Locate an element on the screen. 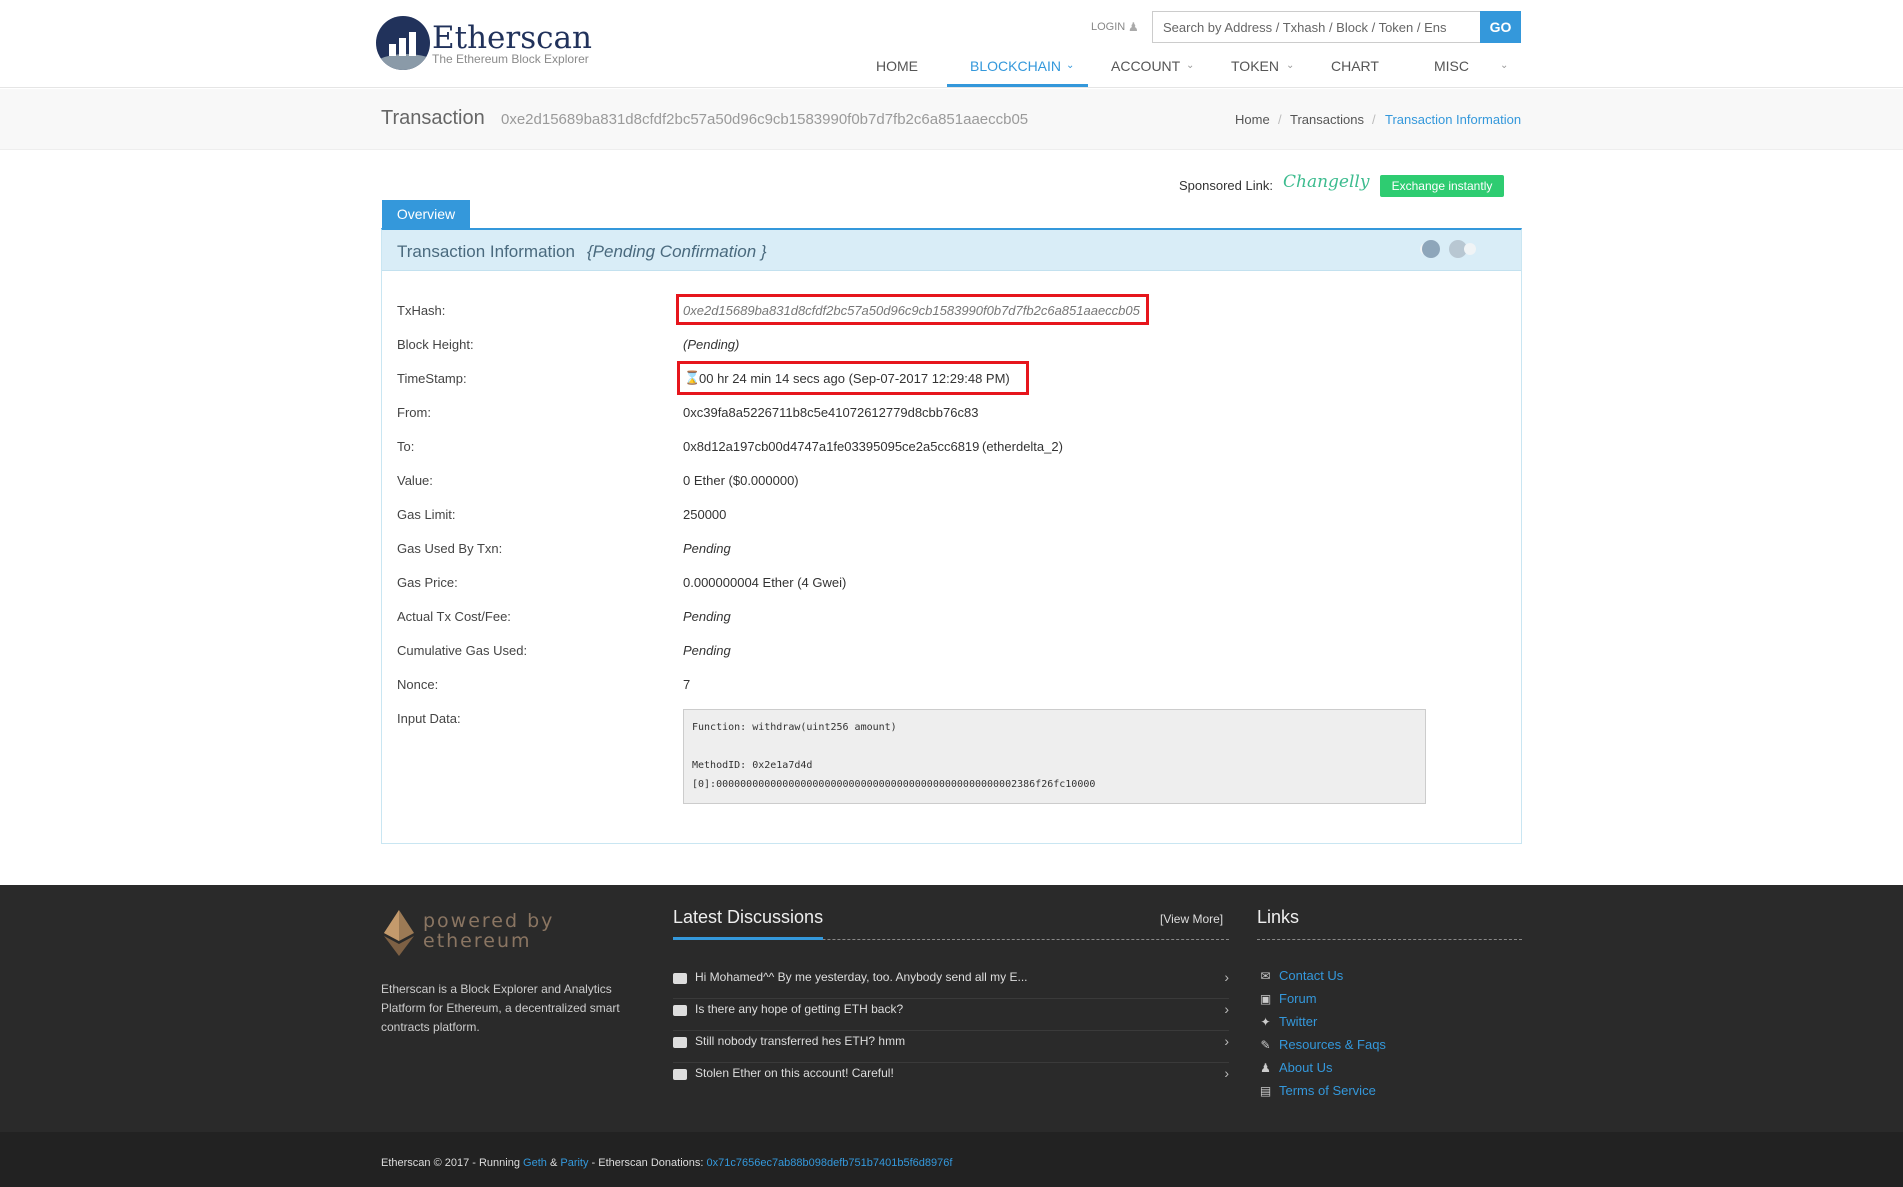 The image size is (1903, 1187). links-underline is located at coordinates (1389, 939).